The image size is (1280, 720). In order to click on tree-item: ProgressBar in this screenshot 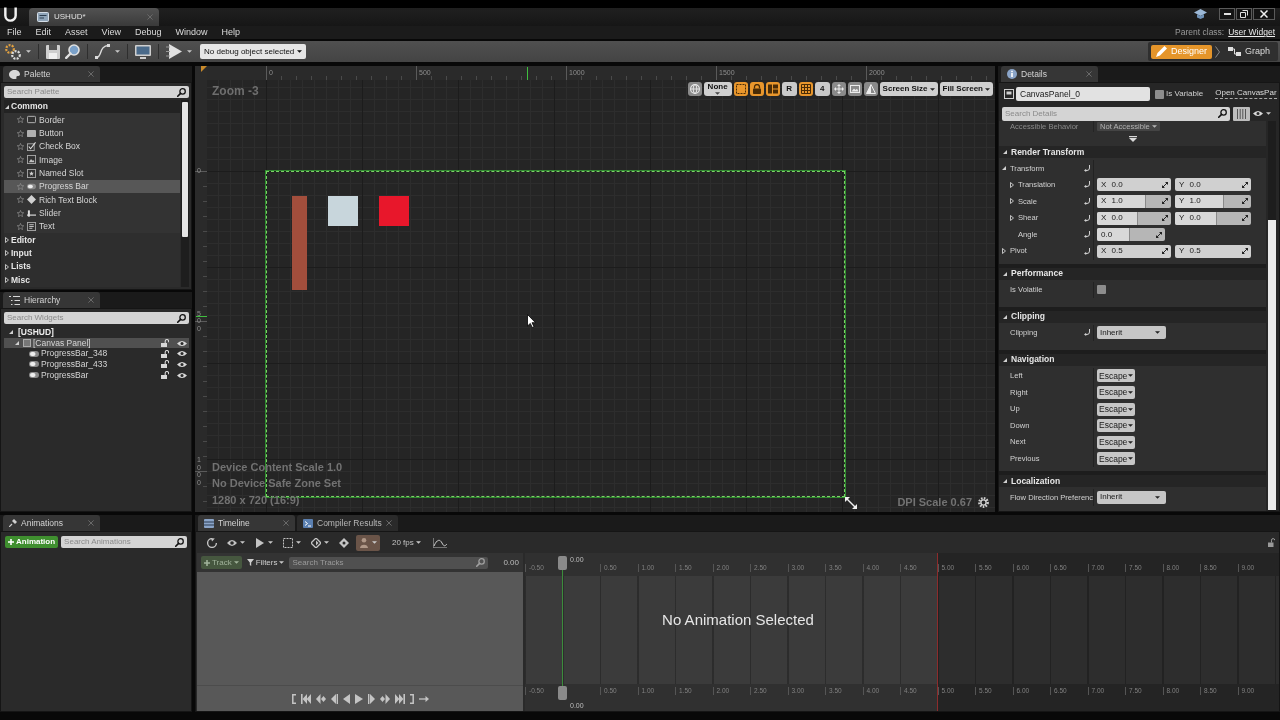, I will do `click(96, 375)`.